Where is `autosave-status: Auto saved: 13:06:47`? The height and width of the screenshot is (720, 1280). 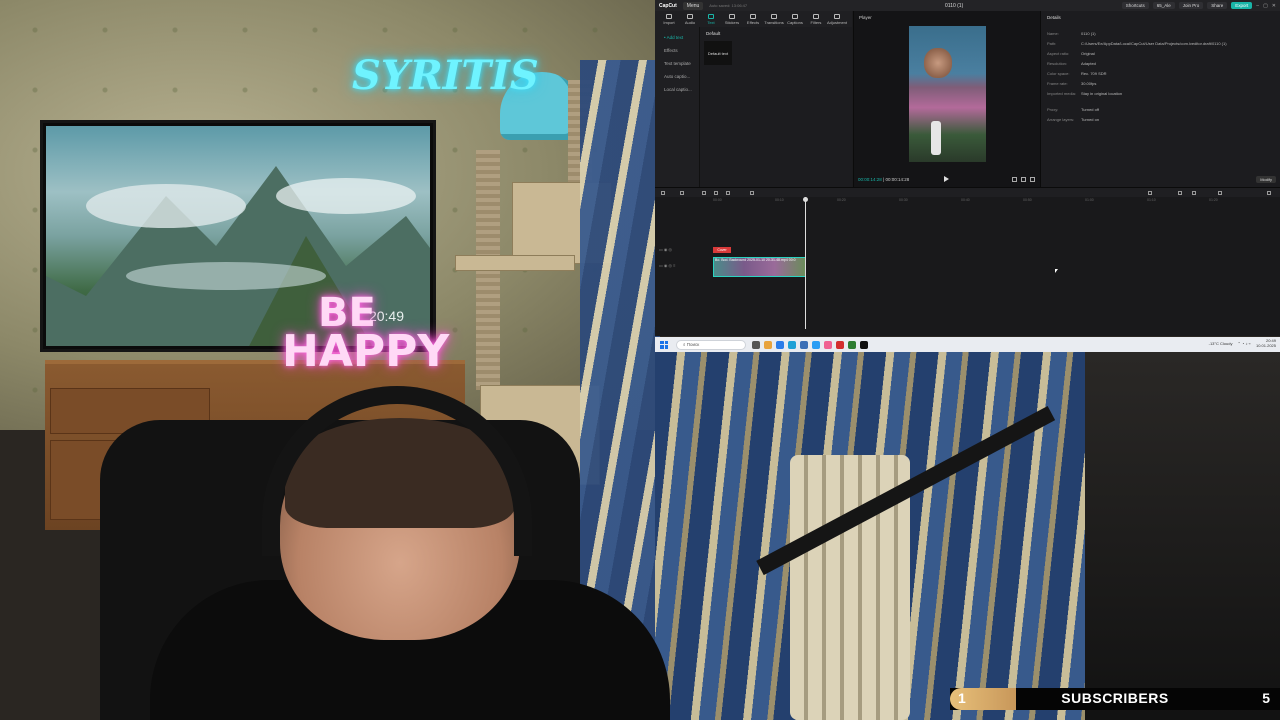
autosave-status: Auto saved: 13:06:47 is located at coordinates (728, 5).